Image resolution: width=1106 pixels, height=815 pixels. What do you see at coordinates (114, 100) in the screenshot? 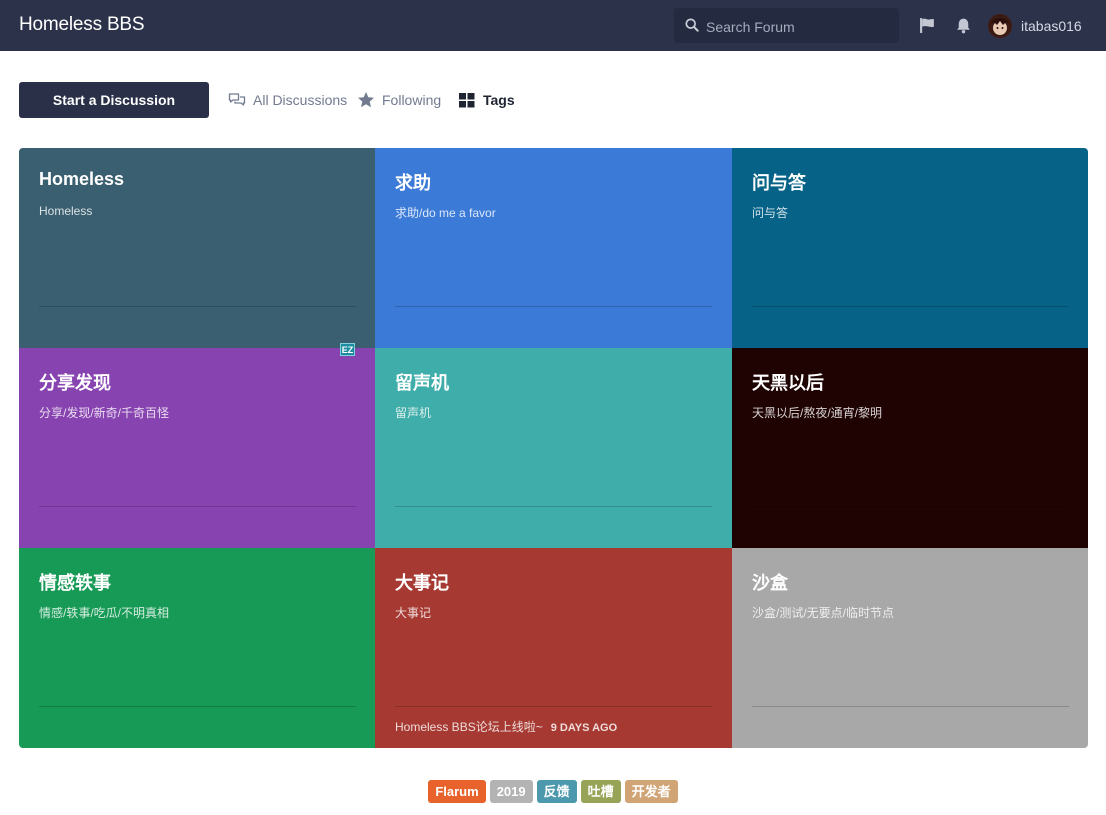
I see `start-discussion-button: Start a Discussion` at bounding box center [114, 100].